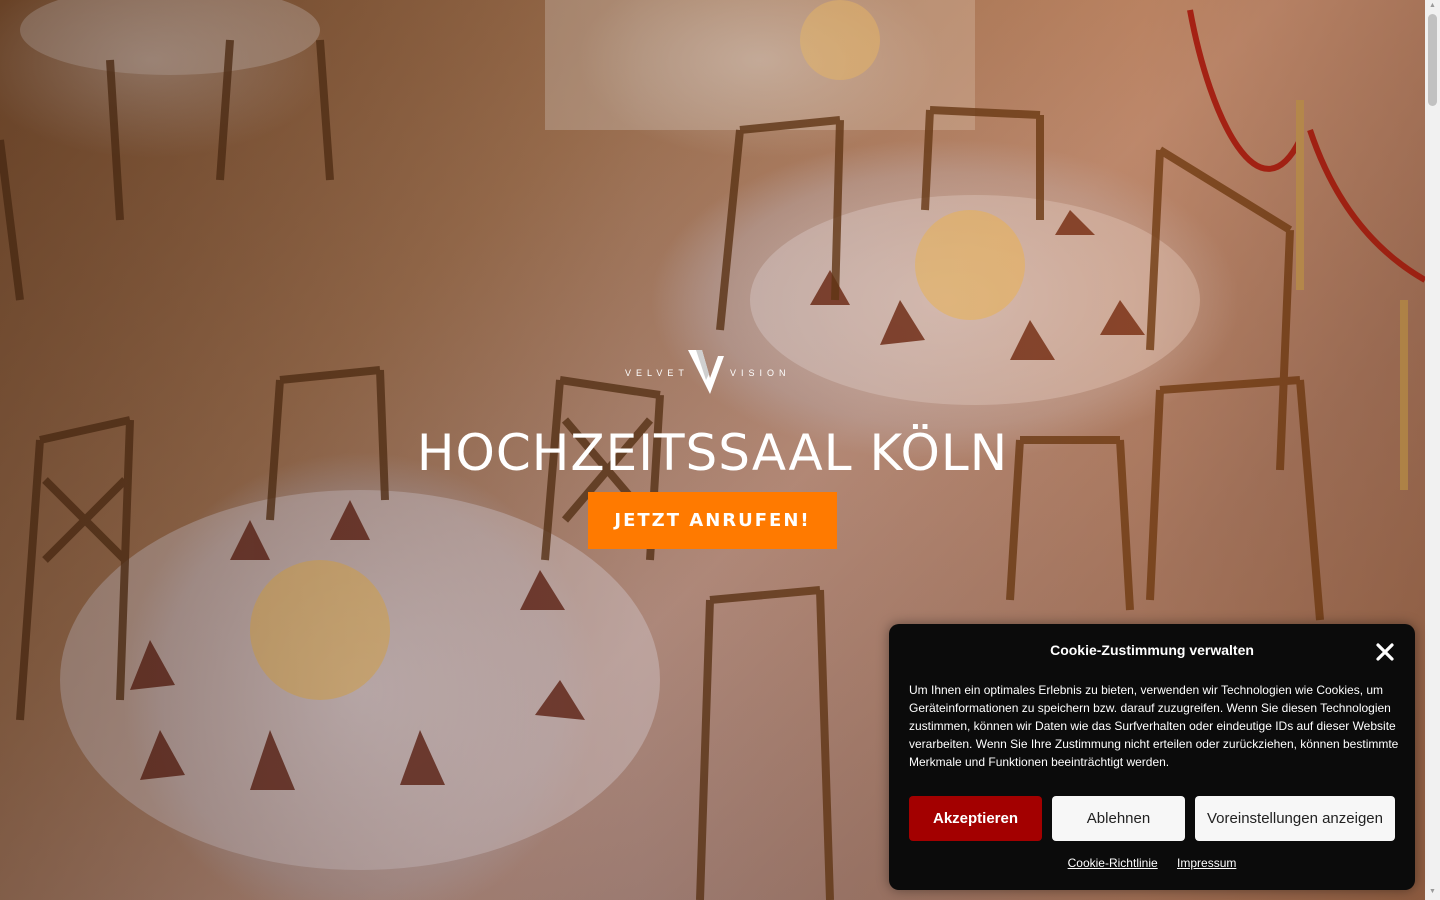 This screenshot has height=900, width=1440. What do you see at coordinates (1432, 60) in the screenshot?
I see `scrollbar-thumb` at bounding box center [1432, 60].